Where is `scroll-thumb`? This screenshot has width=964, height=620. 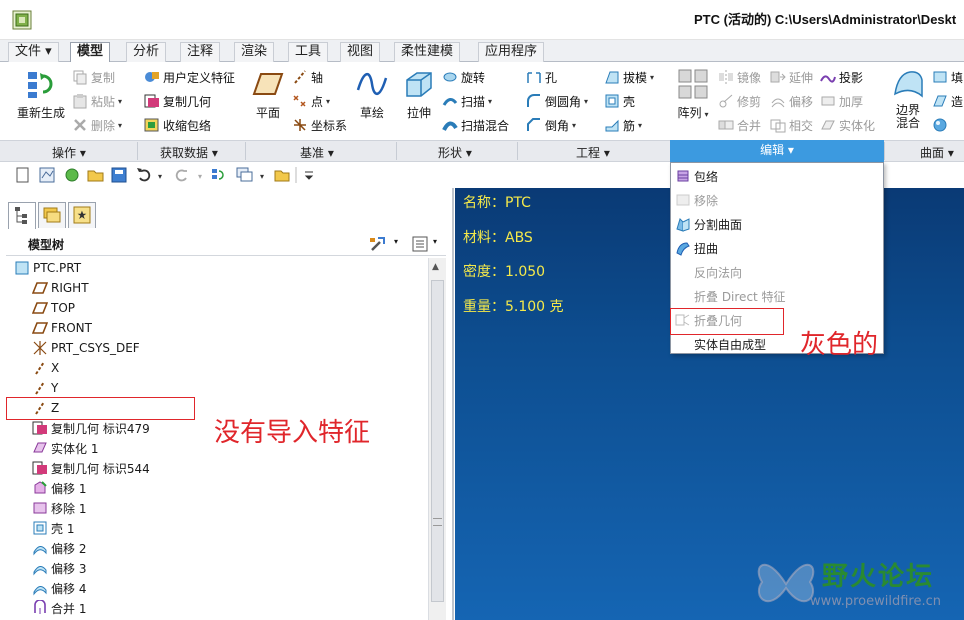
scroll-thumb is located at coordinates (437, 441).